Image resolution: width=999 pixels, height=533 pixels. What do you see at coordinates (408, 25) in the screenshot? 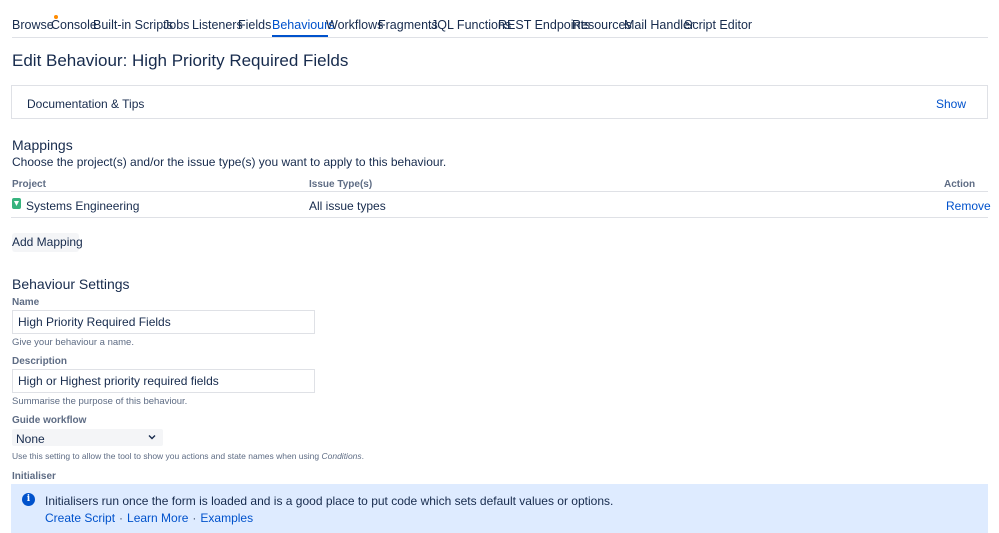
I see `nav-fragments: Fragments` at bounding box center [408, 25].